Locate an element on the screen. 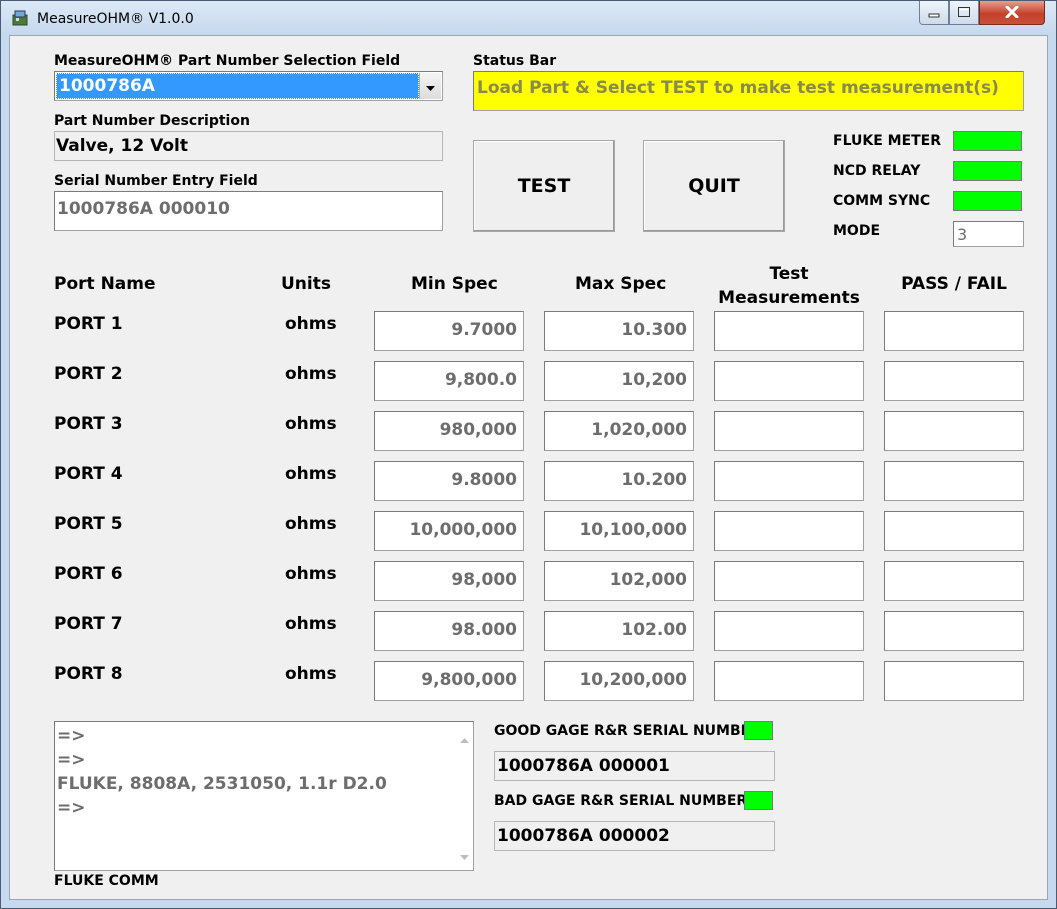 This screenshot has width=1057, height=909. mode-field: 3 is located at coordinates (988, 234).